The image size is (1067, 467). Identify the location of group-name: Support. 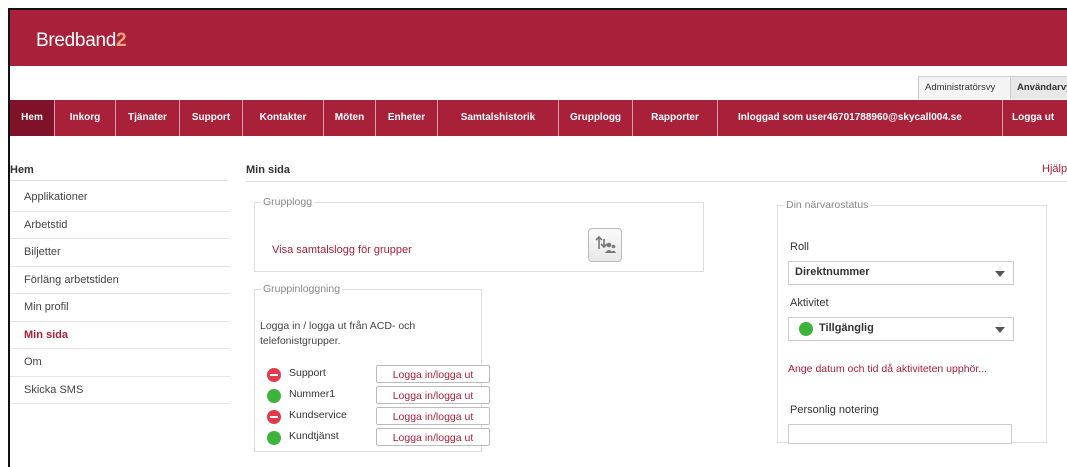
(307, 373).